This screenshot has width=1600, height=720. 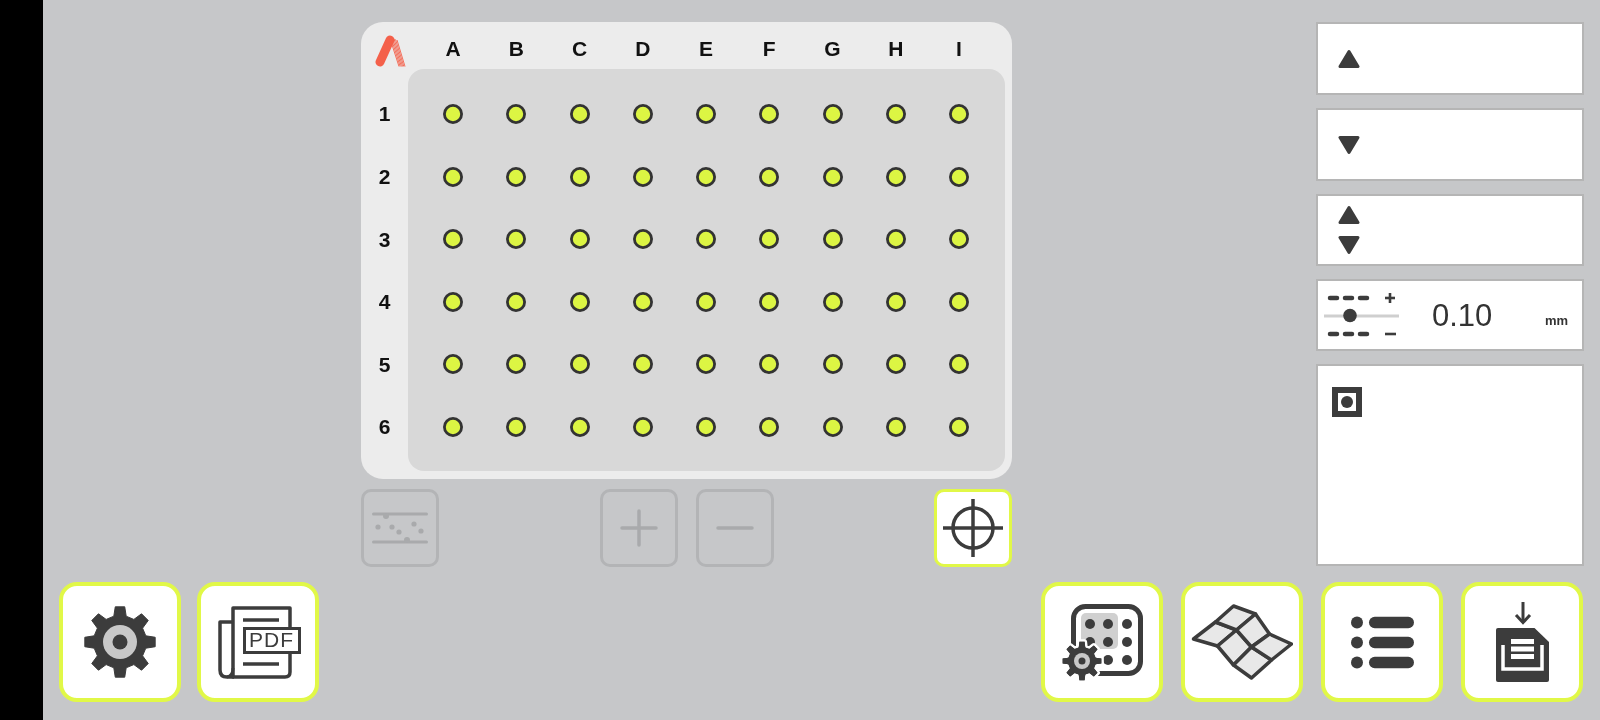 I want to click on crosshair-button, so click(x=973, y=528).